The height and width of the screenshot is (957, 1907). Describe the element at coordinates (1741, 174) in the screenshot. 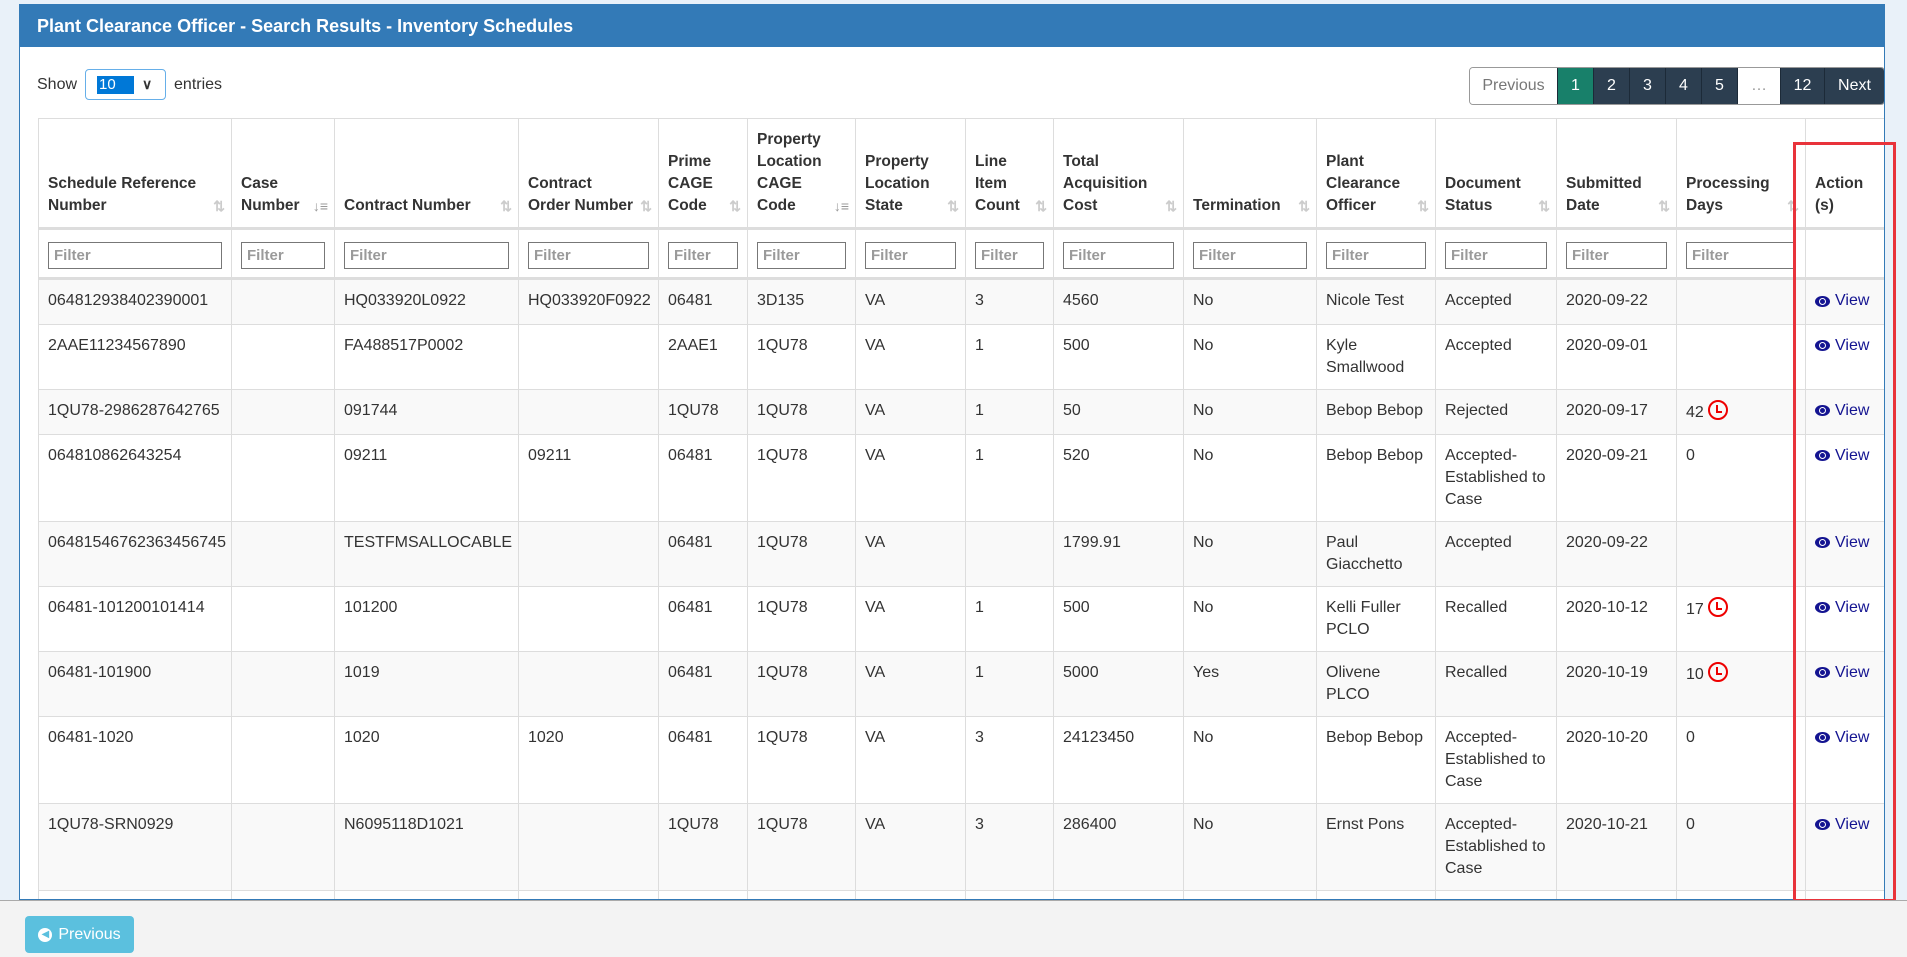

I see `column-header-processing-days: Processing Days ⇅` at that location.